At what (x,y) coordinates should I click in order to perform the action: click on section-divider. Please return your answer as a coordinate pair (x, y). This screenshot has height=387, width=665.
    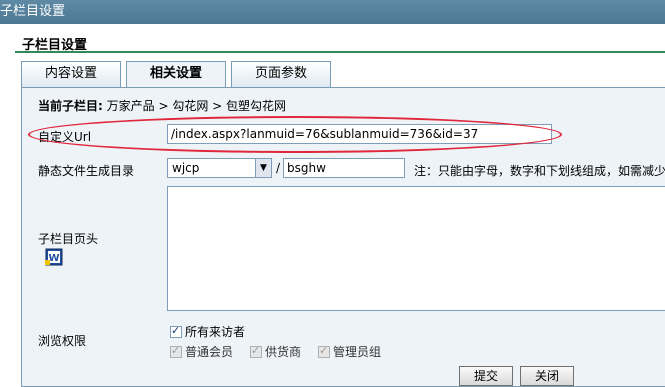
    Looking at the image, I should click on (340, 52).